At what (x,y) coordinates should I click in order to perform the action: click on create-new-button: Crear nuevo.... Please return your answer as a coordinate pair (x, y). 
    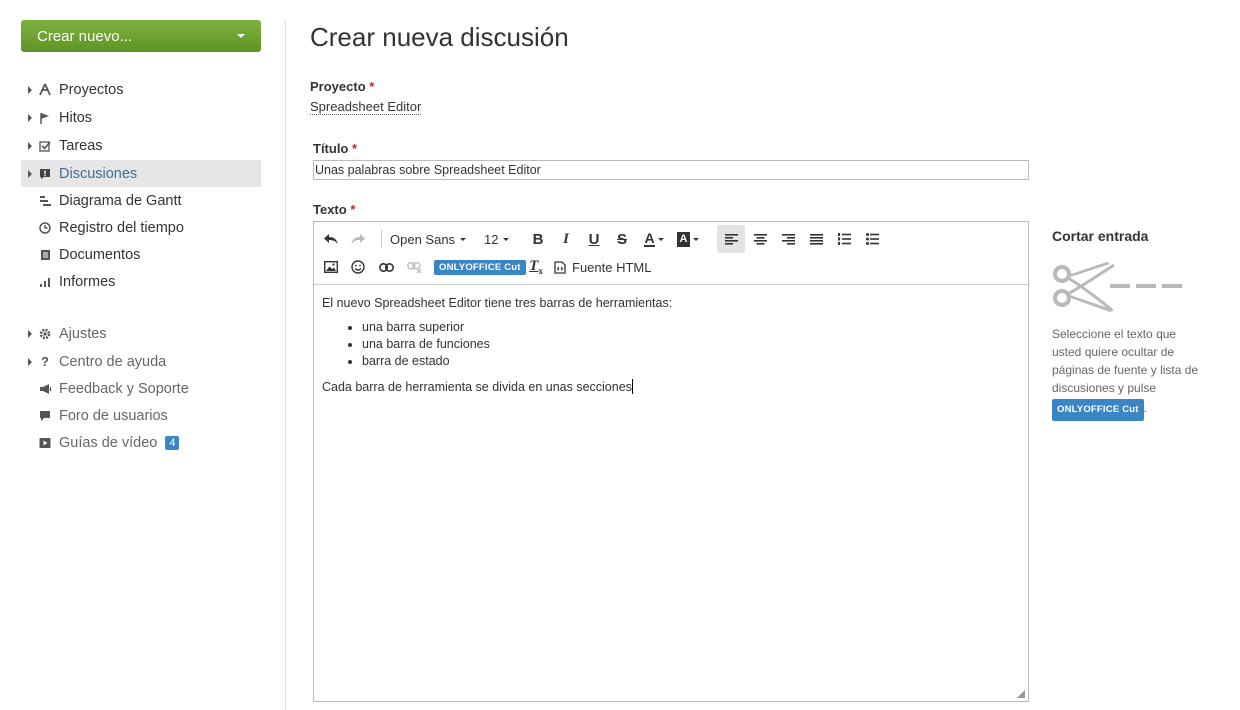
    Looking at the image, I should click on (141, 36).